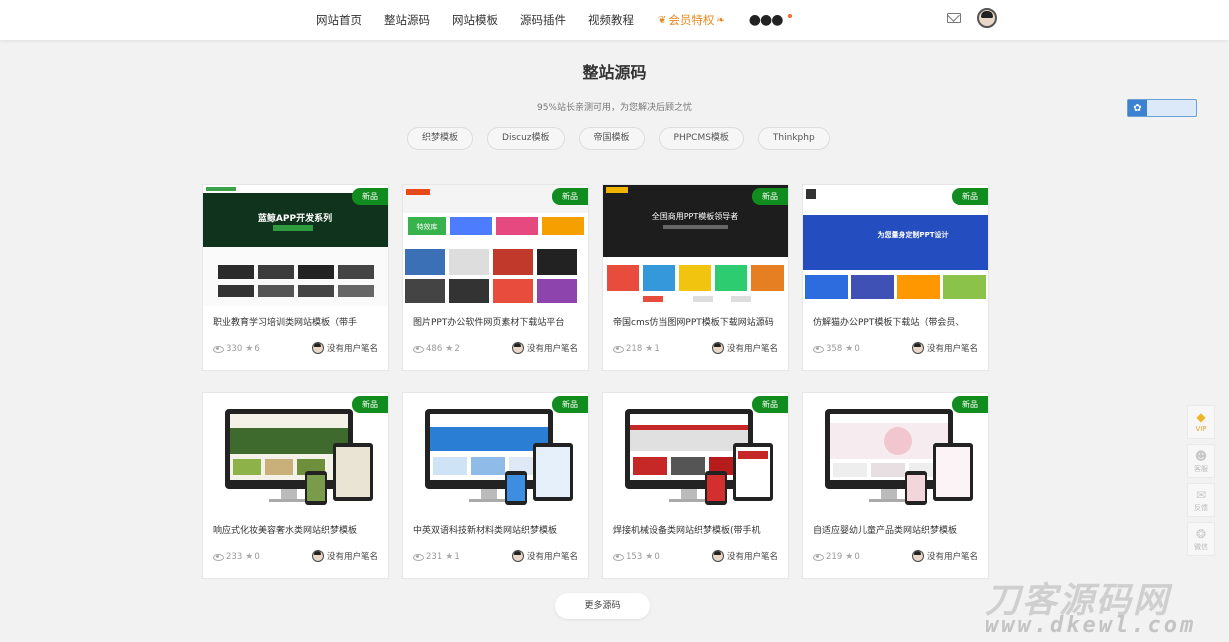 The width and height of the screenshot is (1229, 642). What do you see at coordinates (987, 18) in the screenshot?
I see `user-avatar` at bounding box center [987, 18].